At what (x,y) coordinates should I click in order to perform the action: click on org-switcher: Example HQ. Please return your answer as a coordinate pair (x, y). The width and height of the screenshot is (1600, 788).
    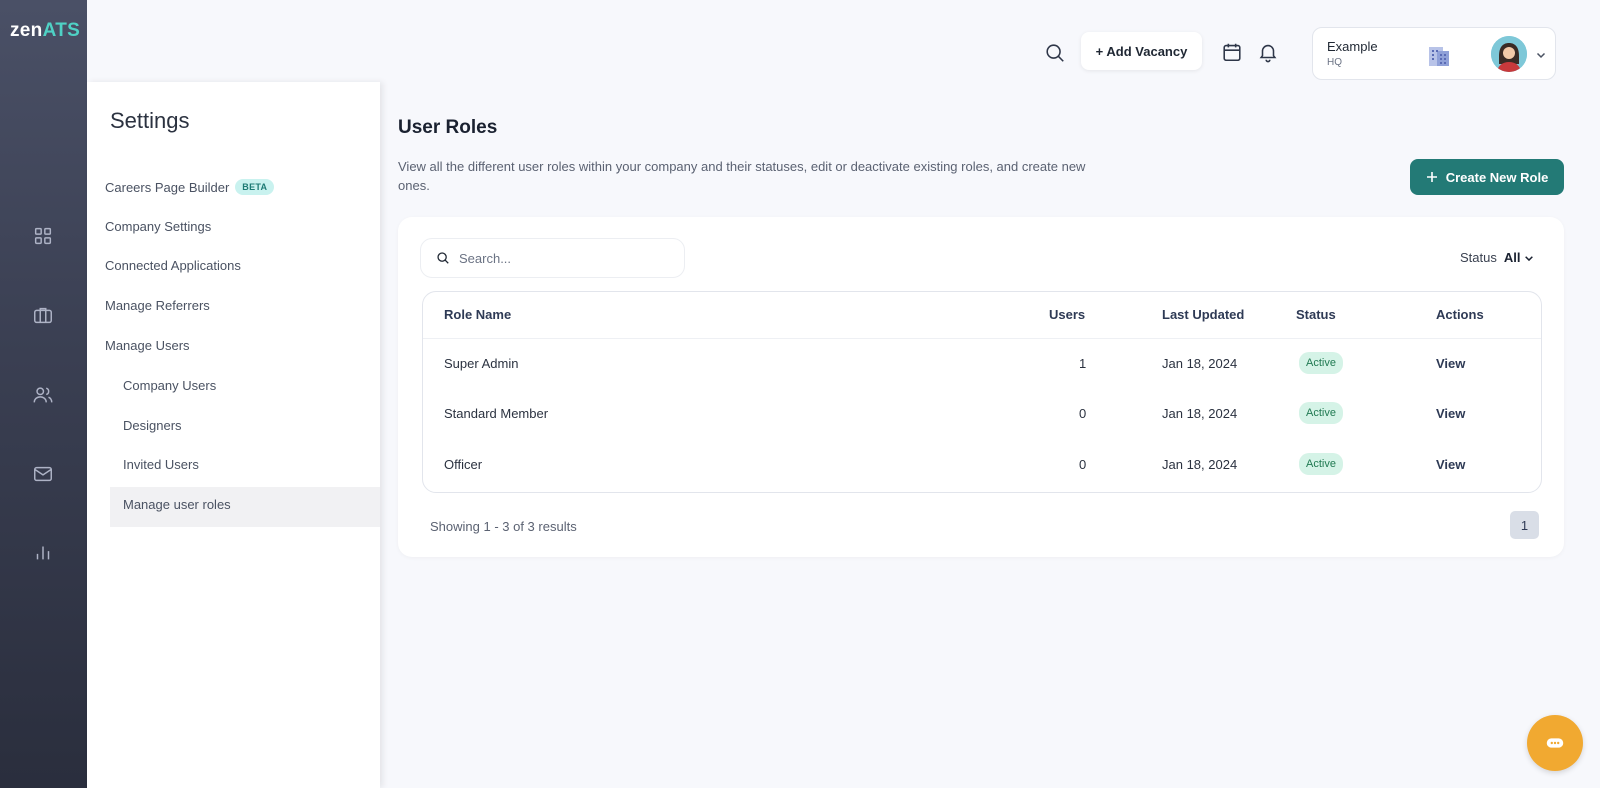
    Looking at the image, I should click on (1434, 53).